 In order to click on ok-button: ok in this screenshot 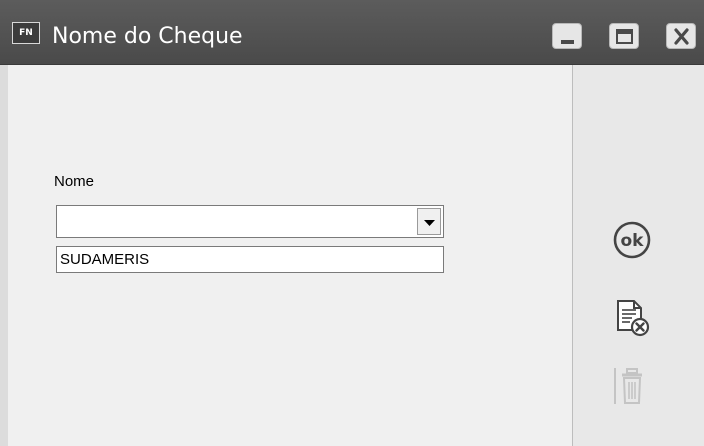, I will do `click(632, 240)`.